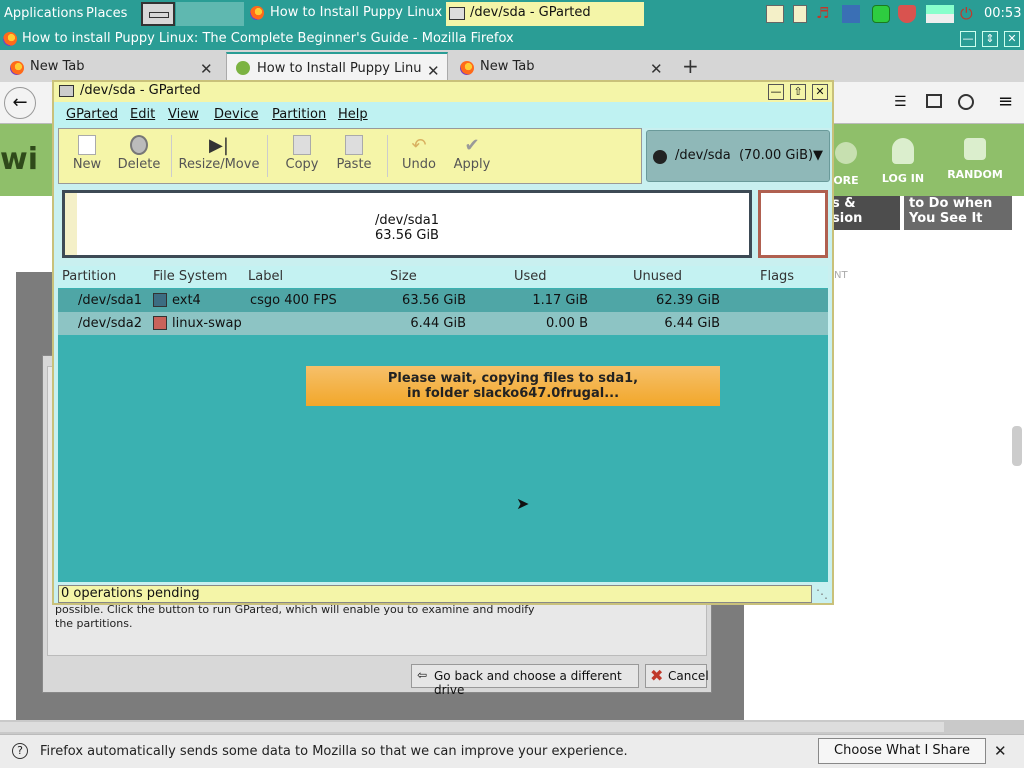 Image resolution: width=1024 pixels, height=768 pixels. I want to click on firewall-shield-icon, so click(907, 14).